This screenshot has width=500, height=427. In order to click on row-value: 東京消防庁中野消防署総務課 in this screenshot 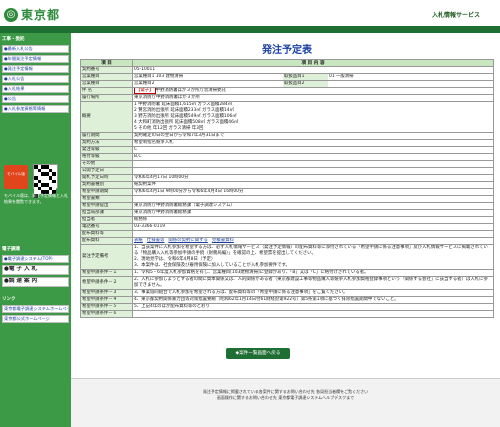, I will do `click(313, 213)`.